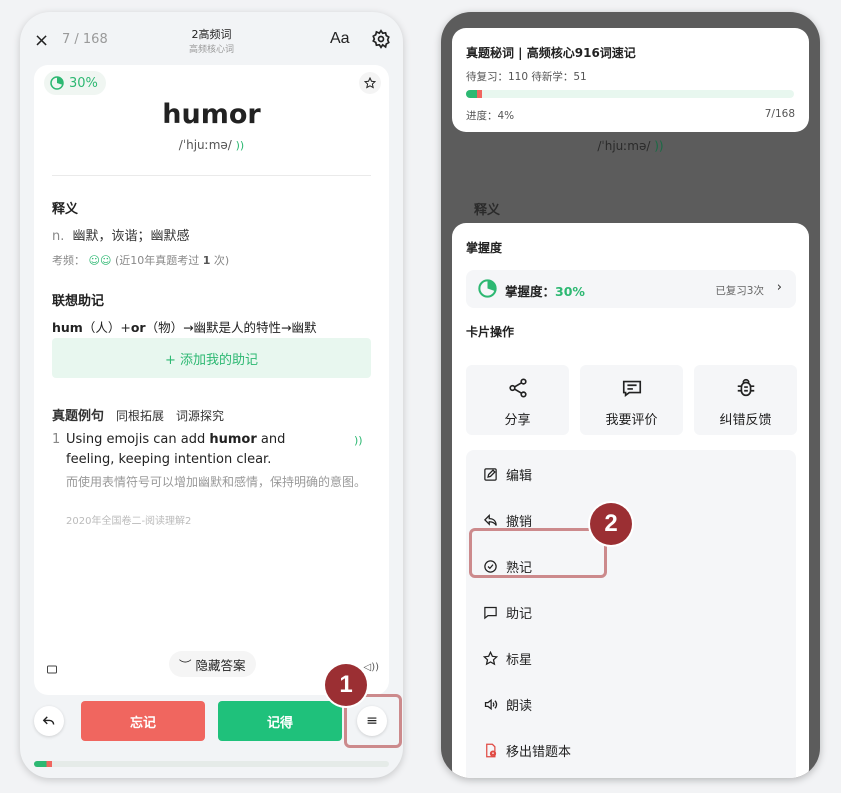 This screenshot has height=793, width=841. I want to click on deck-title: 真题秘词 | 高频核心916词速记, so click(551, 53).